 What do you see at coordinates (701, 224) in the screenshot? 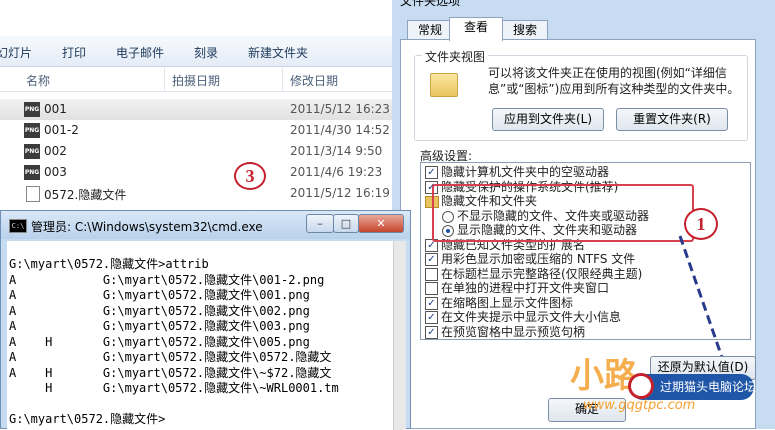
I see `annotation-badge-1: 1` at bounding box center [701, 224].